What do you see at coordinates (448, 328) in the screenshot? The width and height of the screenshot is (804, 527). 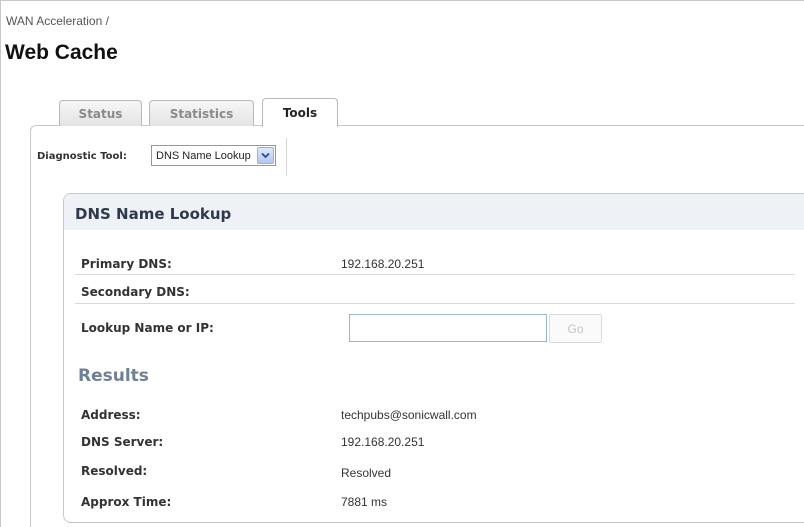 I see `lookup-name-input` at bounding box center [448, 328].